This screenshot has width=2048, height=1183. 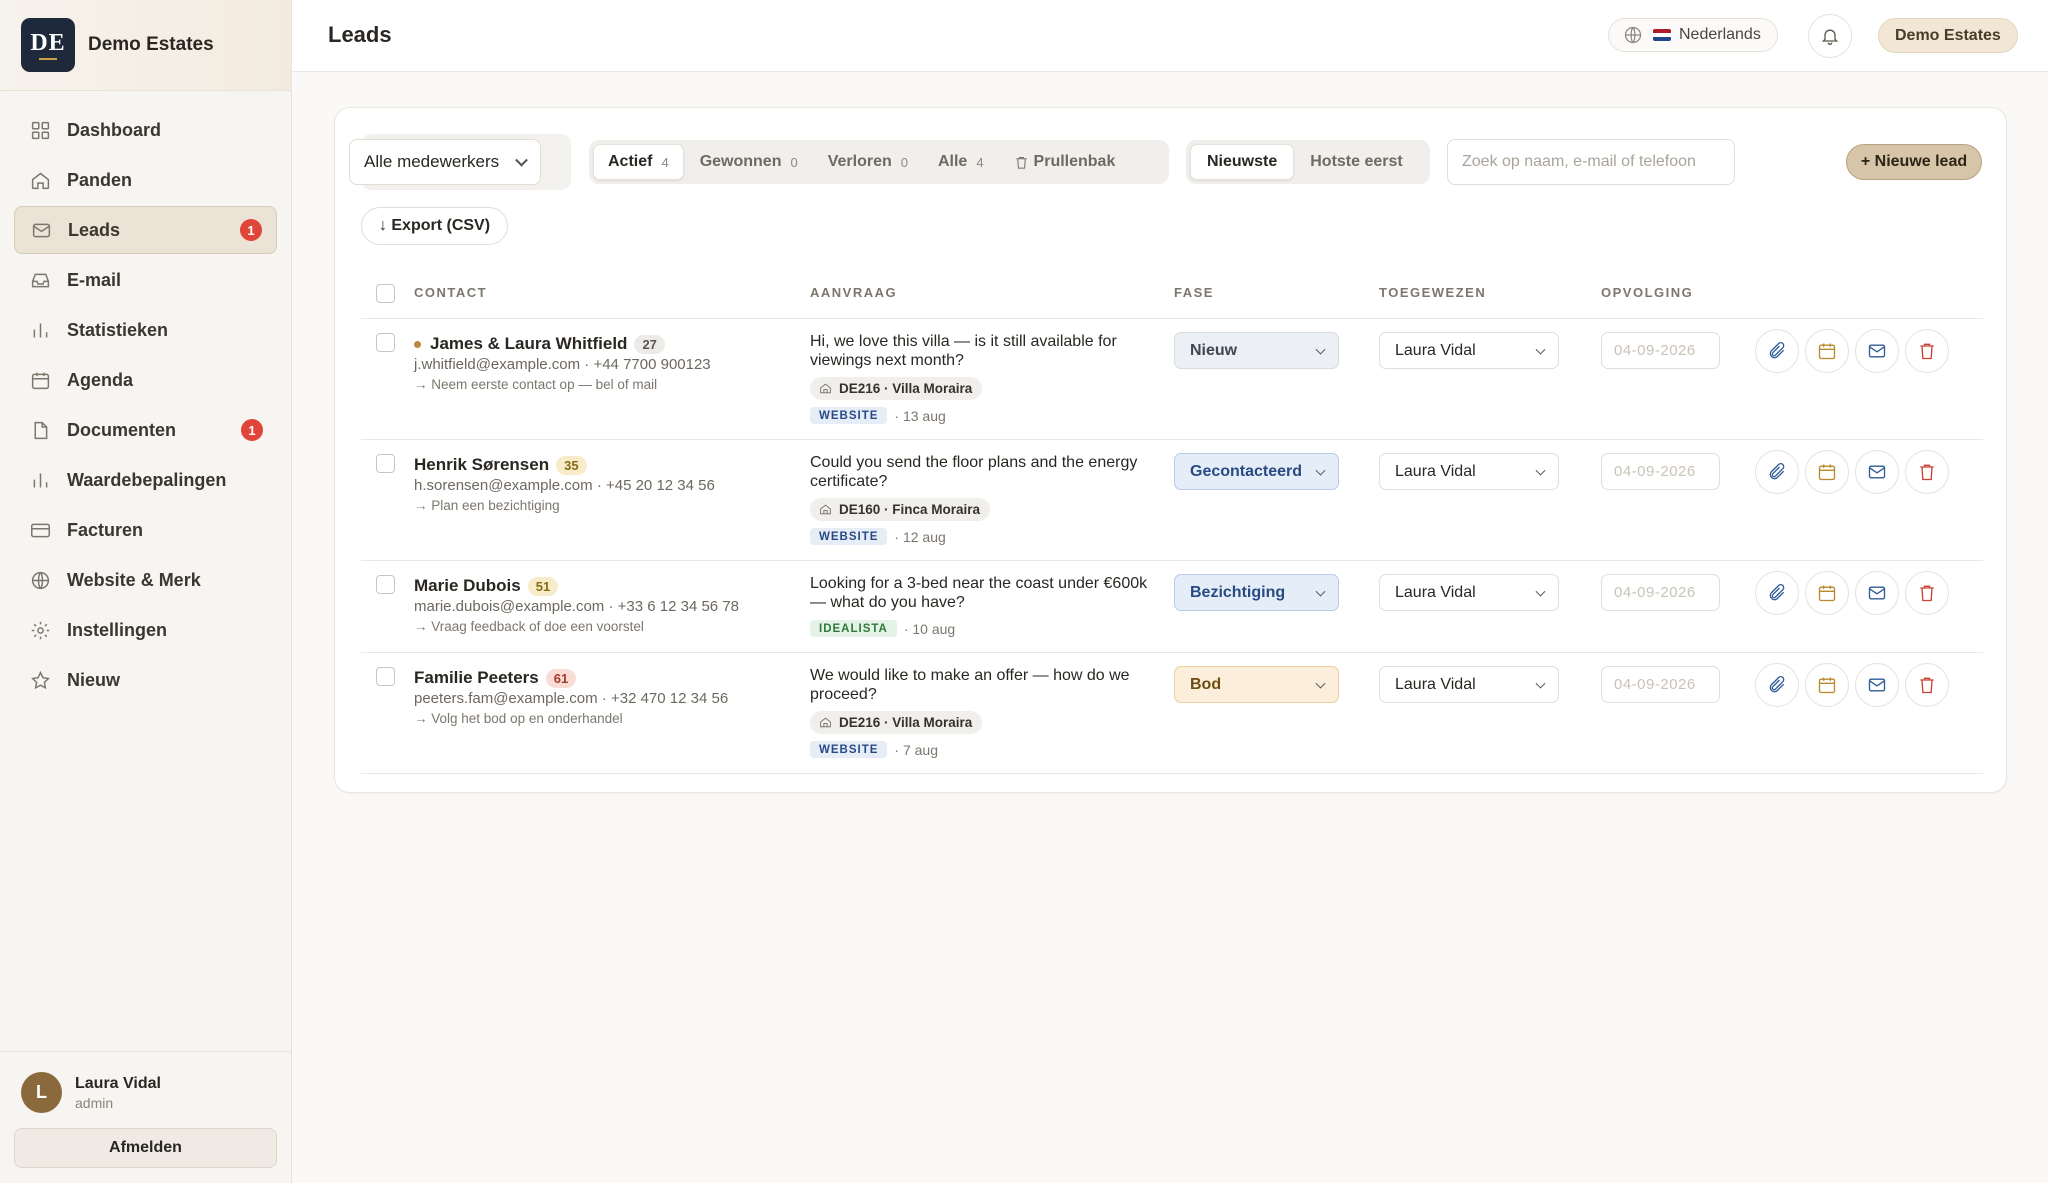 I want to click on new-lead-button: + Nieuwe lead, so click(x=1914, y=162).